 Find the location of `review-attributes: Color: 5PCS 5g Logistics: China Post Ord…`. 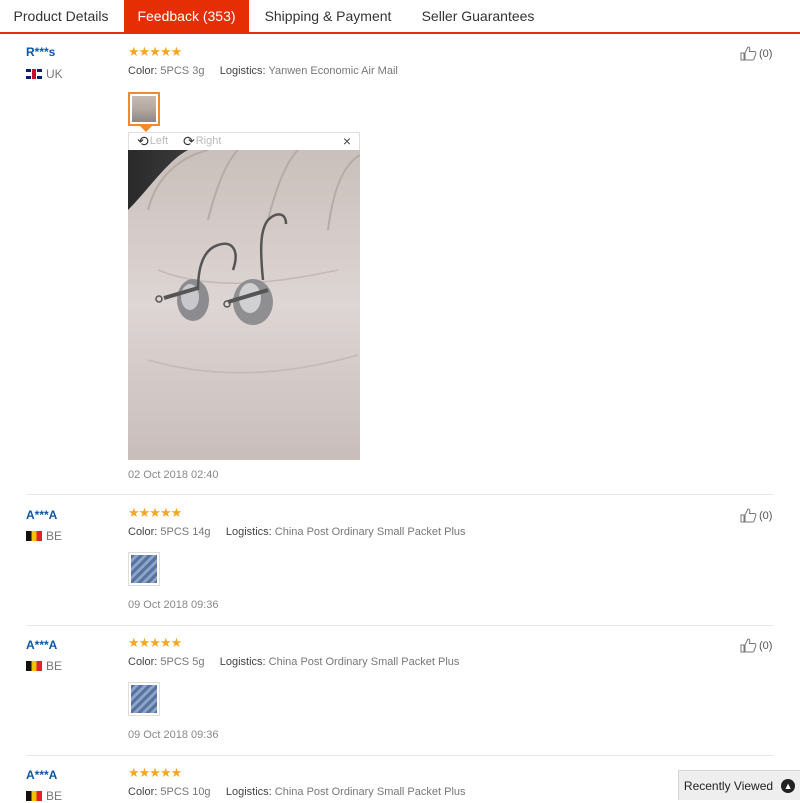

review-attributes: Color: 5PCS 5g Logistics: China Post Ord… is located at coordinates (293, 662).